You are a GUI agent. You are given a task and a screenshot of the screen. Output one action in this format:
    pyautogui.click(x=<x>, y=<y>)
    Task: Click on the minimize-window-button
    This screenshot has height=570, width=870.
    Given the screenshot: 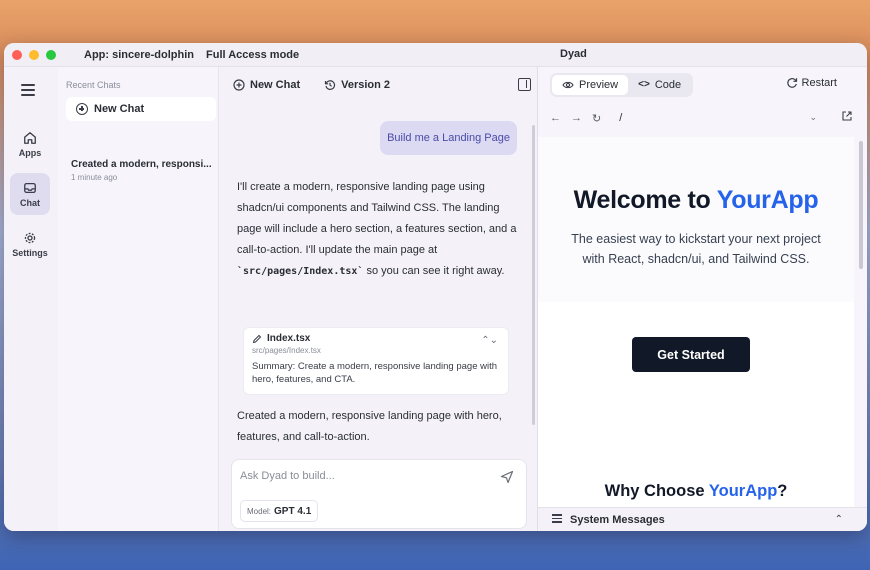 What is the action you would take?
    pyautogui.click(x=34, y=54)
    